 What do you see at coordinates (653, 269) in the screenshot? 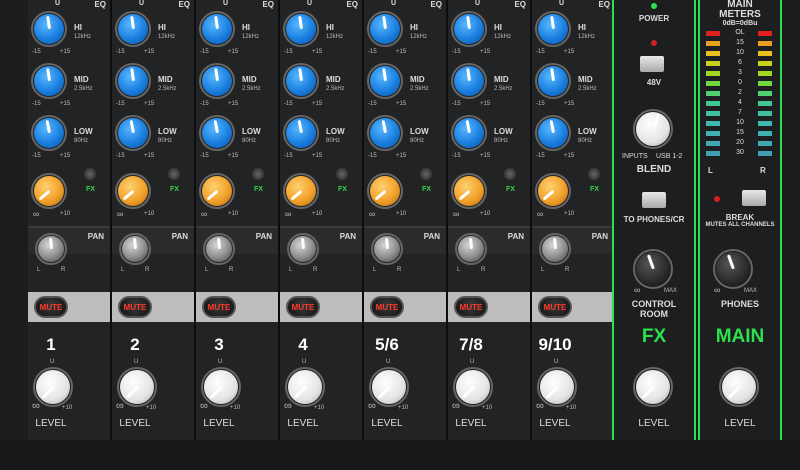
I see `control-room-knob` at bounding box center [653, 269].